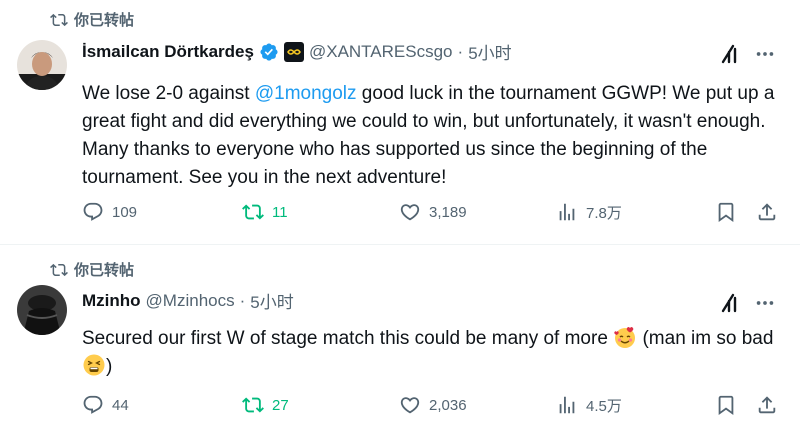 The image size is (800, 431). Describe the element at coordinates (111, 301) in the screenshot. I see `author-name: Mzinho` at that location.